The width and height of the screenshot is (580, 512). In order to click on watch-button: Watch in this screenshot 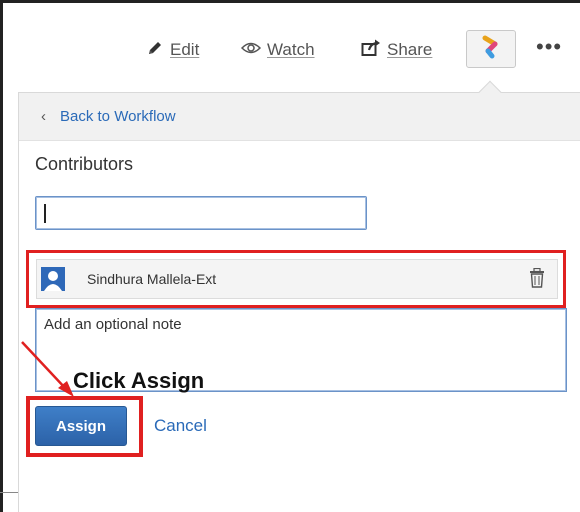, I will do `click(277, 50)`.